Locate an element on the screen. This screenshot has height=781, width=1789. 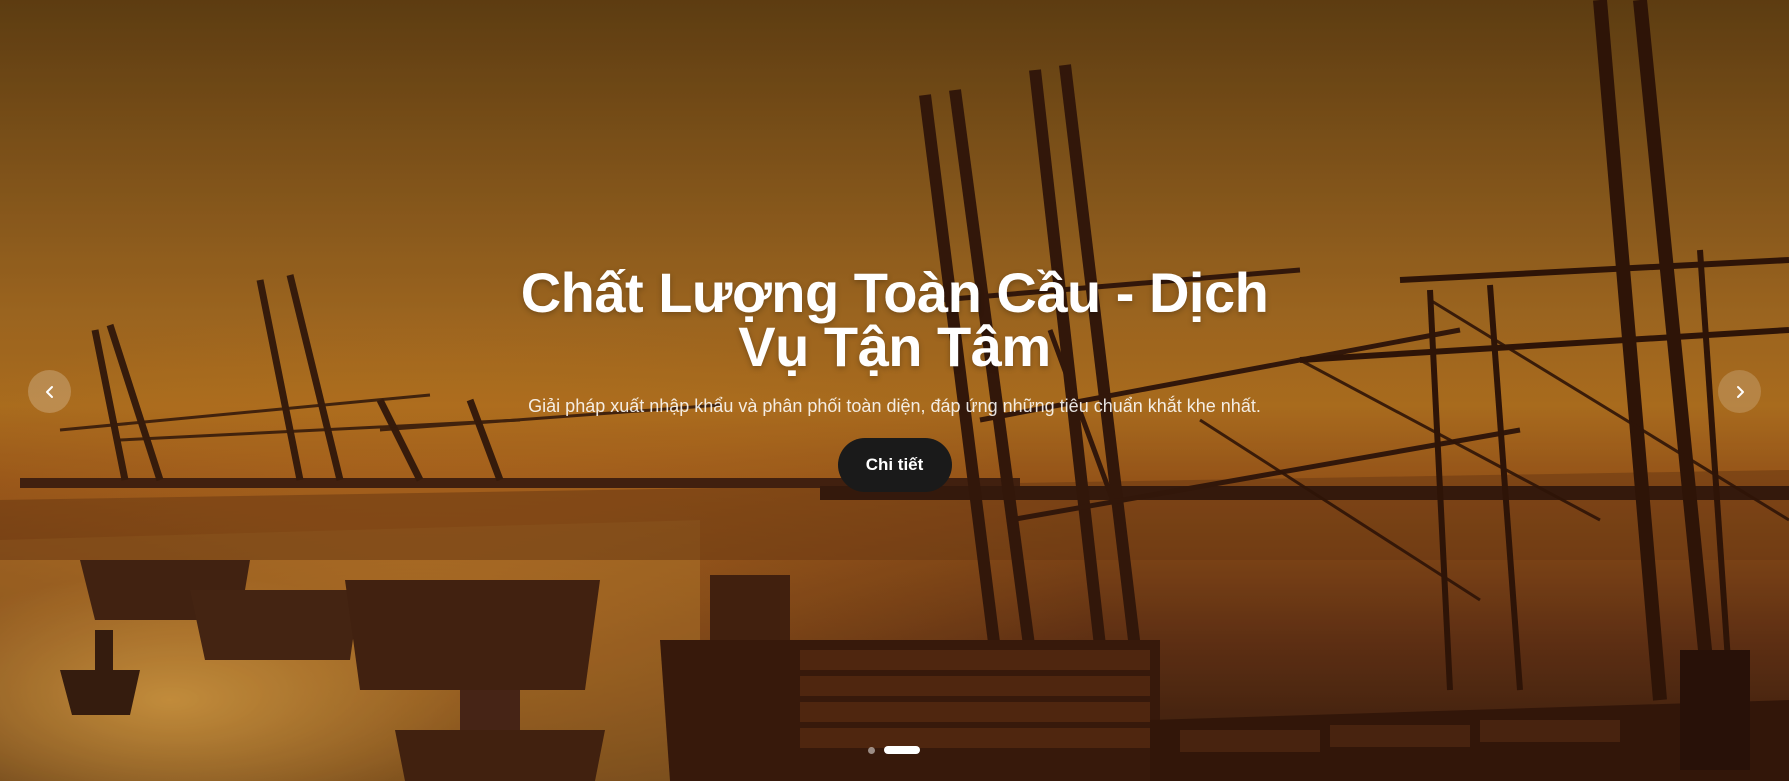
details-button: Chi tiết is located at coordinates (894, 465).